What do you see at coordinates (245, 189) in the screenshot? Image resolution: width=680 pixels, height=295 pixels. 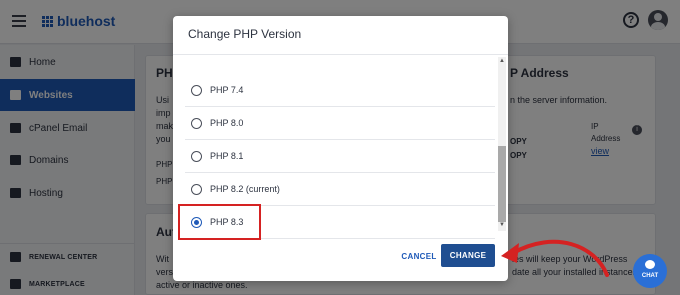 I see `option-label: PHP 8.2 (current)` at bounding box center [245, 189].